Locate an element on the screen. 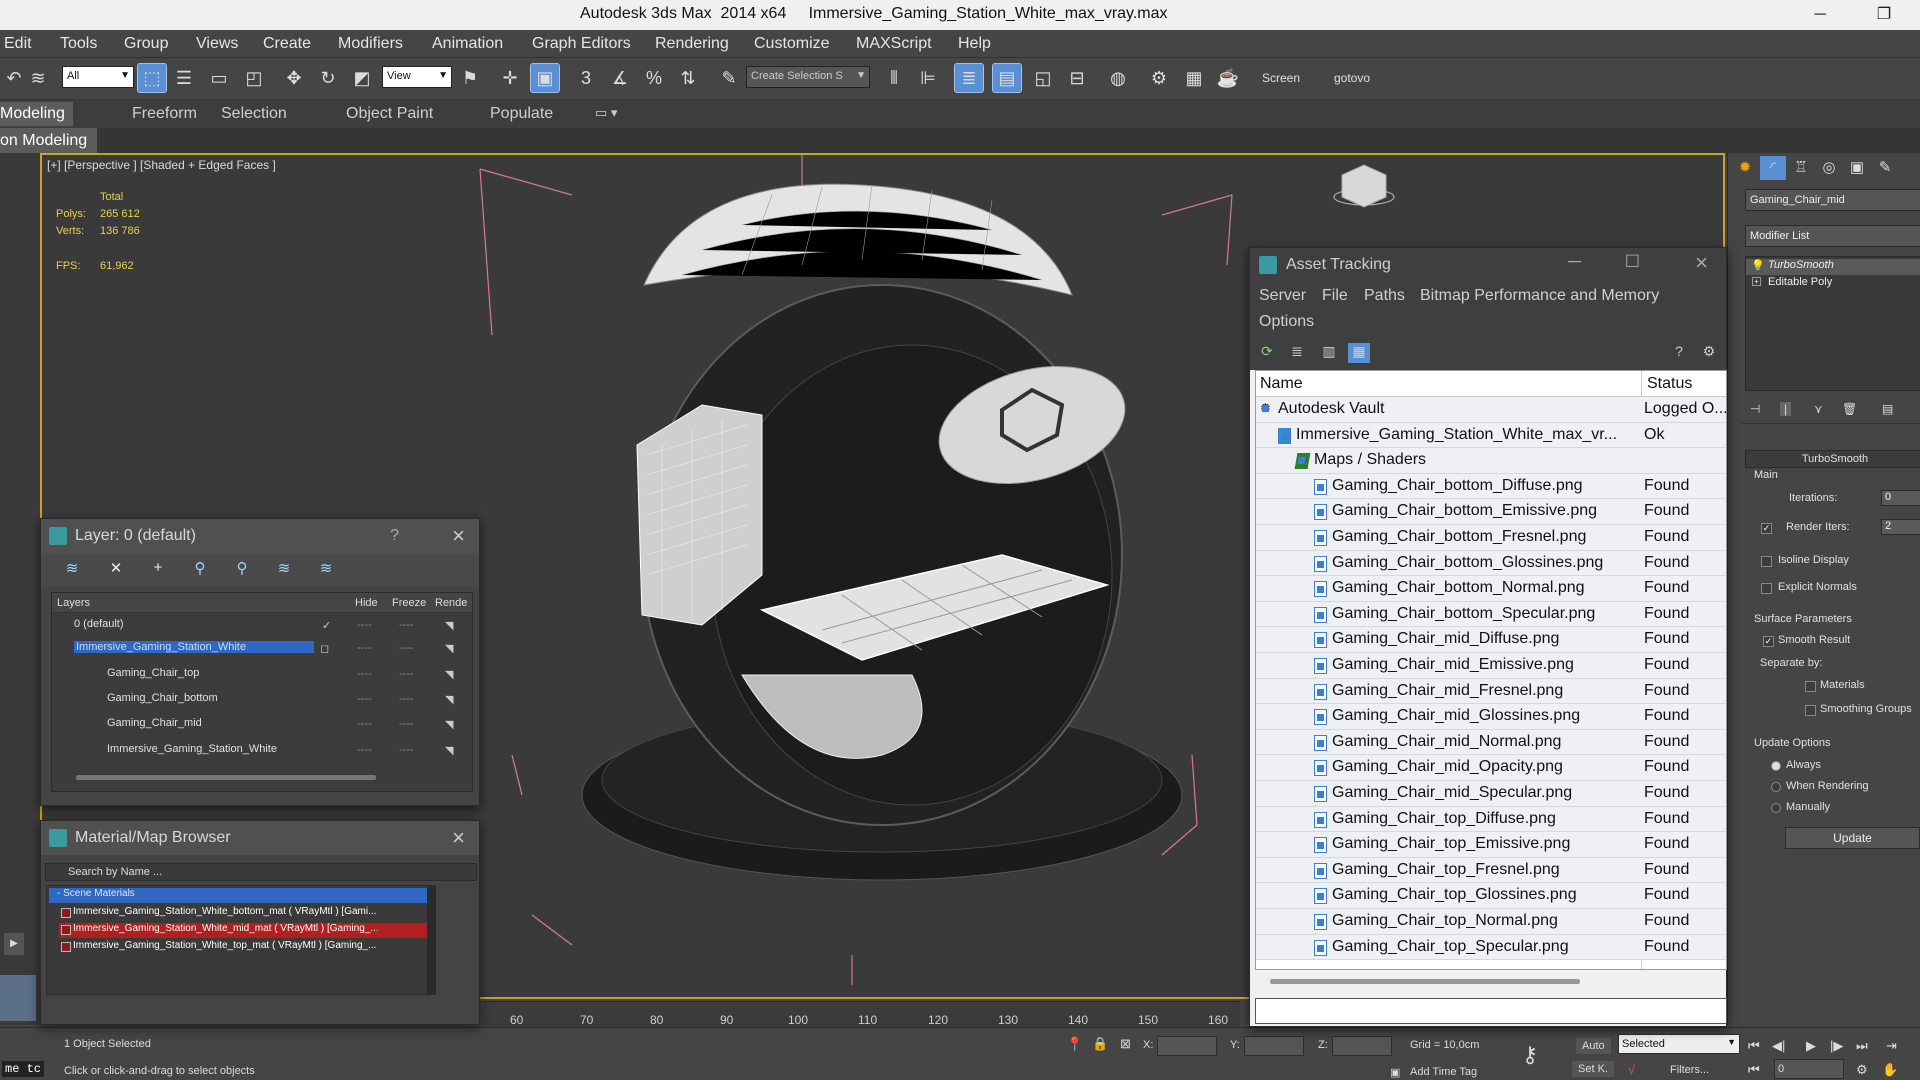 The image size is (1920, 1080). select-in-layer-icon: ⚲ is located at coordinates (200, 569).